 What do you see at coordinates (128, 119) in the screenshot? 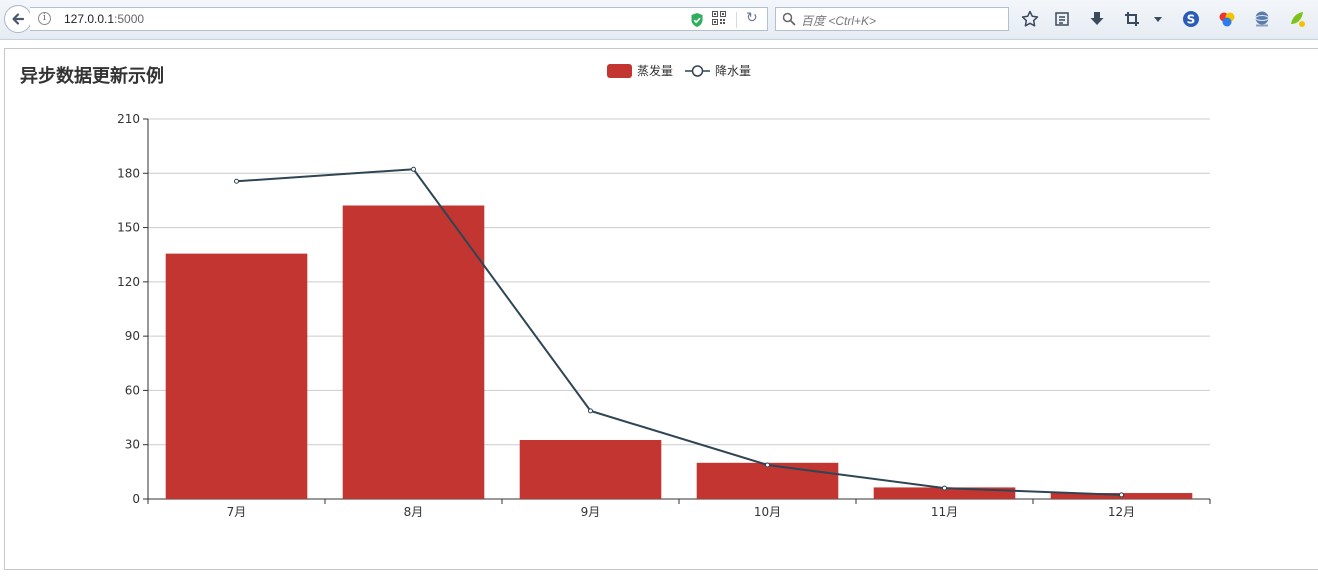
I see `y-tick-label: 210` at bounding box center [128, 119].